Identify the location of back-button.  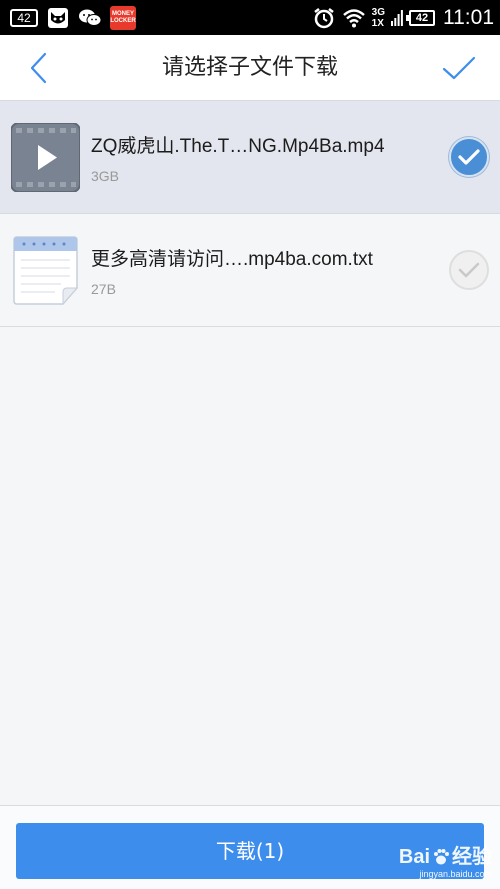
(38, 68).